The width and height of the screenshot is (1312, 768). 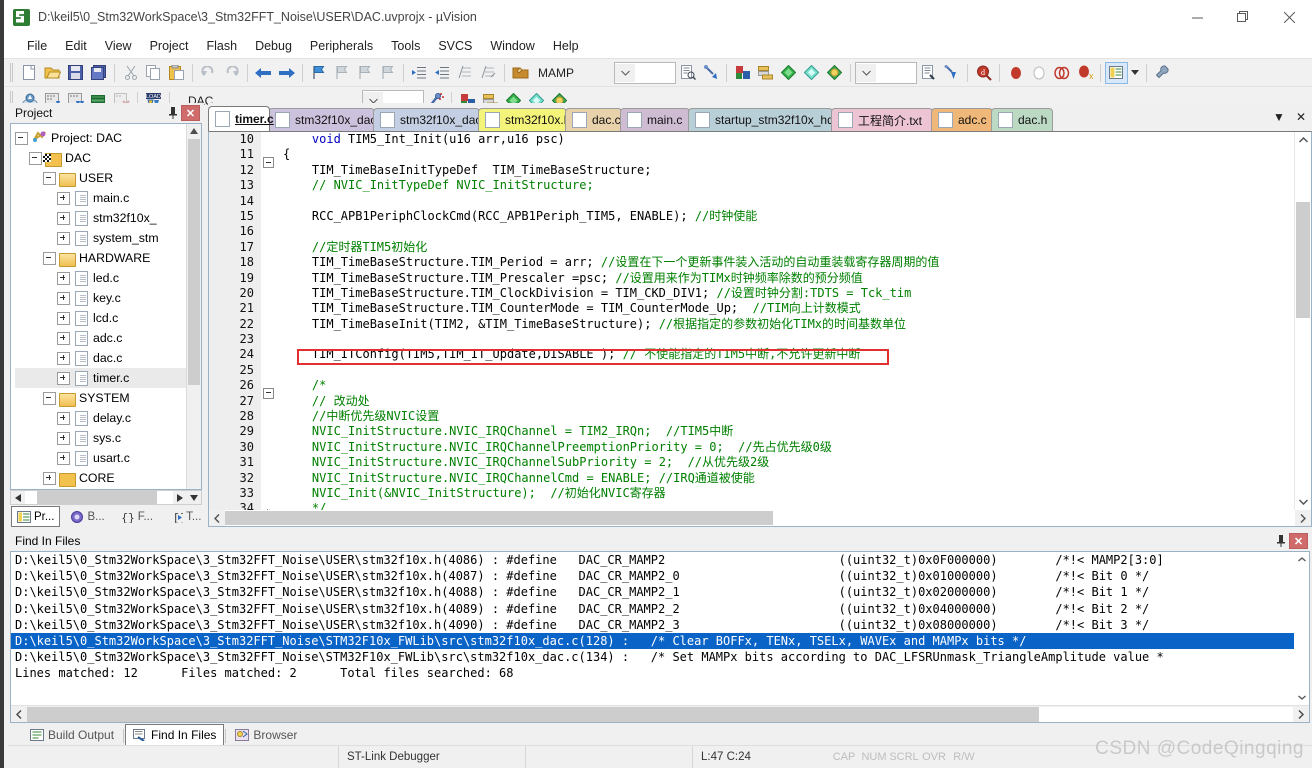 I want to click on project-tree-vscrollbar, so click(x=193, y=306).